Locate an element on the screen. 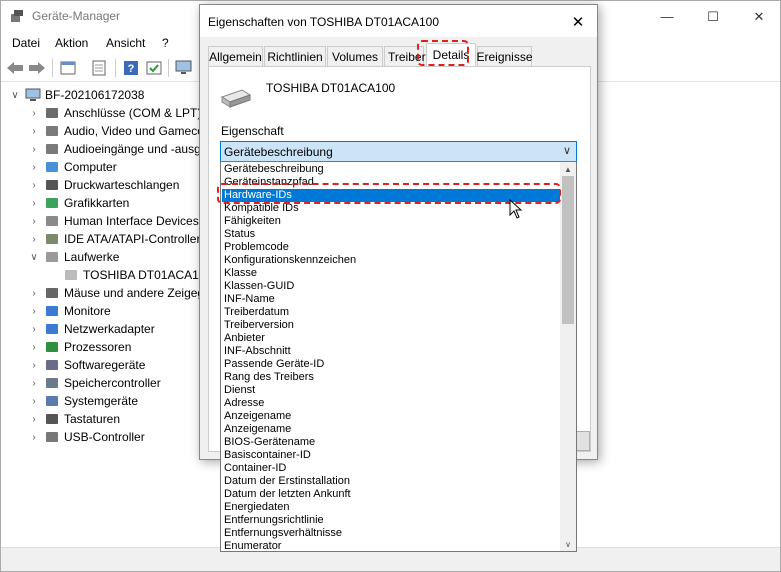 The width and height of the screenshot is (781, 572). tree-item: TOSHIBA DT01ACA100 is located at coordinates (129, 275).